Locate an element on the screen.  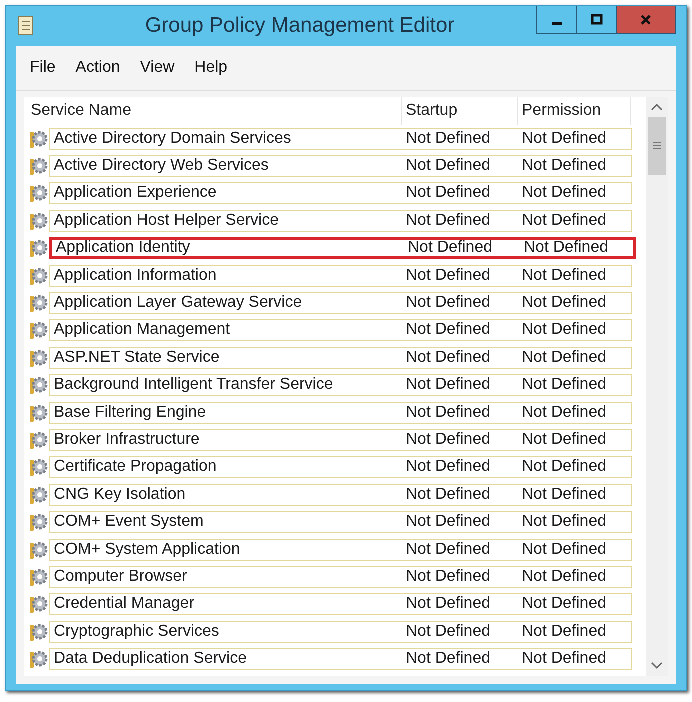
service-name: Base Filtering Engine is located at coordinates (130, 413).